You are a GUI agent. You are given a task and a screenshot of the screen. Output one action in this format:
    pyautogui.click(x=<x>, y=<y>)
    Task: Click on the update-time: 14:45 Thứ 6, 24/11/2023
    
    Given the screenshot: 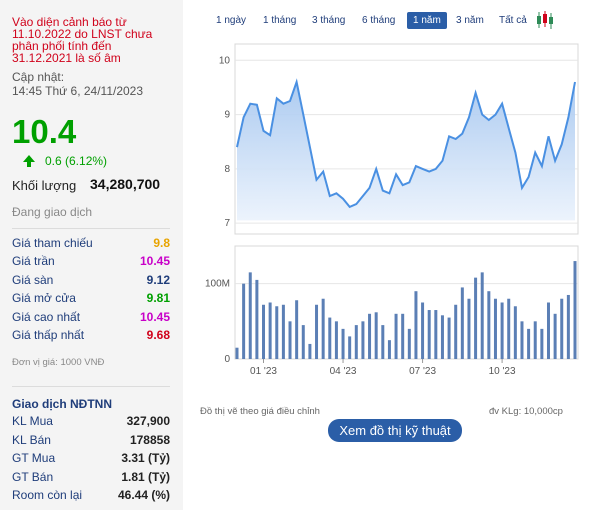 What is the action you would take?
    pyautogui.click(x=78, y=91)
    